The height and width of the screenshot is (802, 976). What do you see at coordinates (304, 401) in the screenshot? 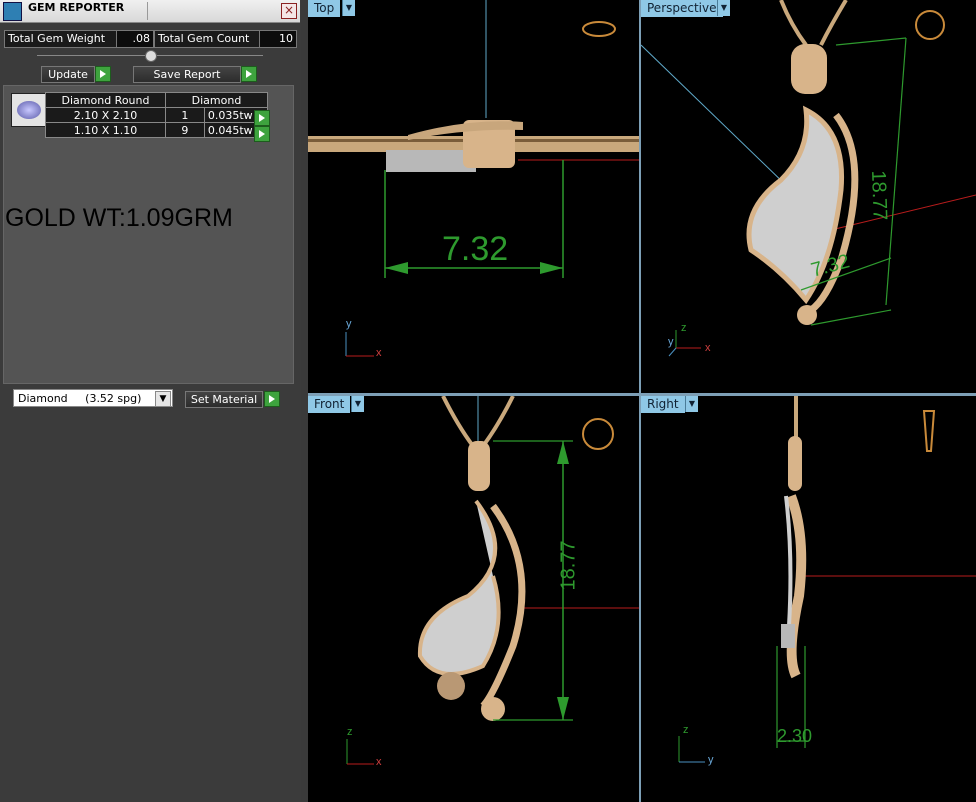
I see `splitter` at bounding box center [304, 401].